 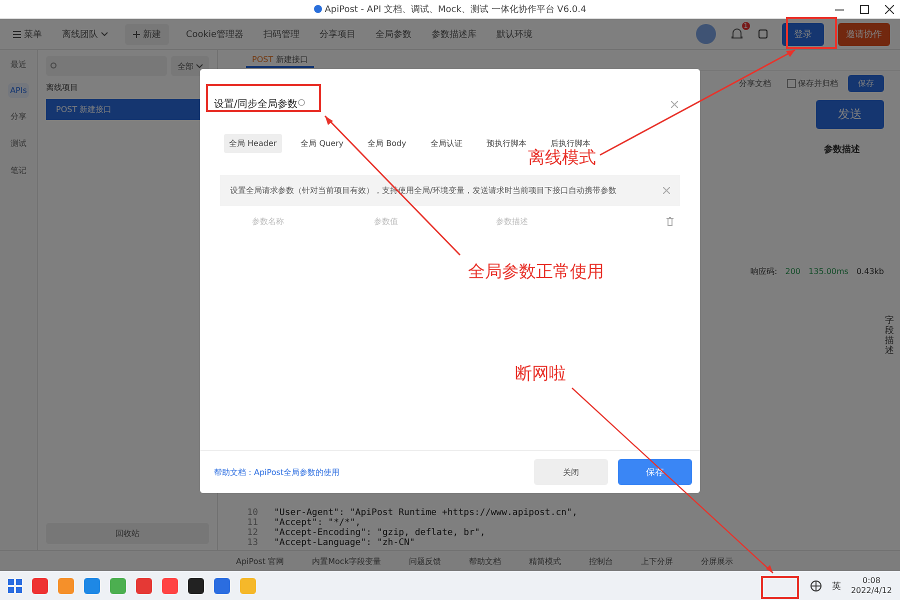 I want to click on close-button: 关闭, so click(x=571, y=472).